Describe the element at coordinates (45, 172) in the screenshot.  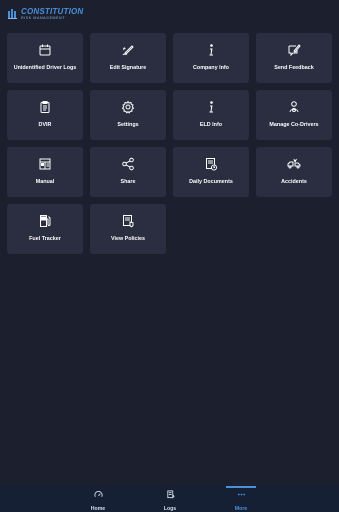
I see `tile-manual: Manual` at that location.